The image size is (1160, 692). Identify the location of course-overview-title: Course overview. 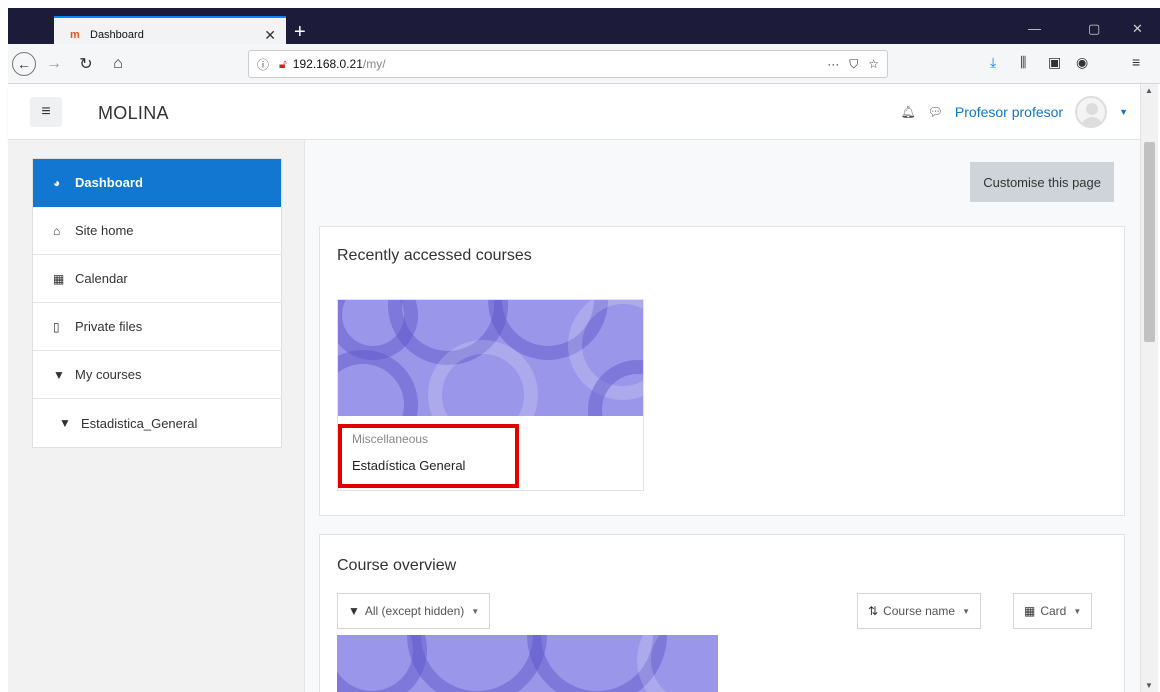
(397, 565).